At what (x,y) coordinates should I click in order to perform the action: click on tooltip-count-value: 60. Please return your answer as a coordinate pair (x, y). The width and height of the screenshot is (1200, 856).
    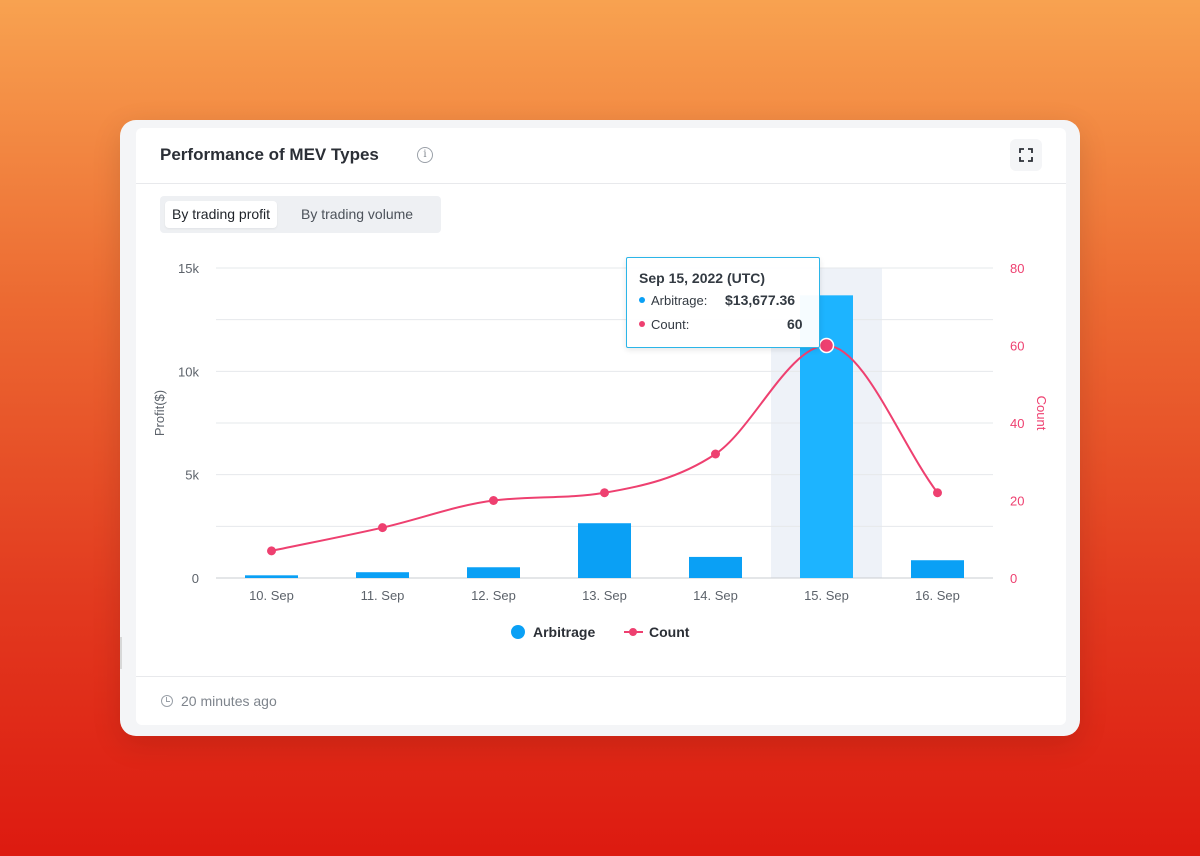
    Looking at the image, I should click on (795, 324).